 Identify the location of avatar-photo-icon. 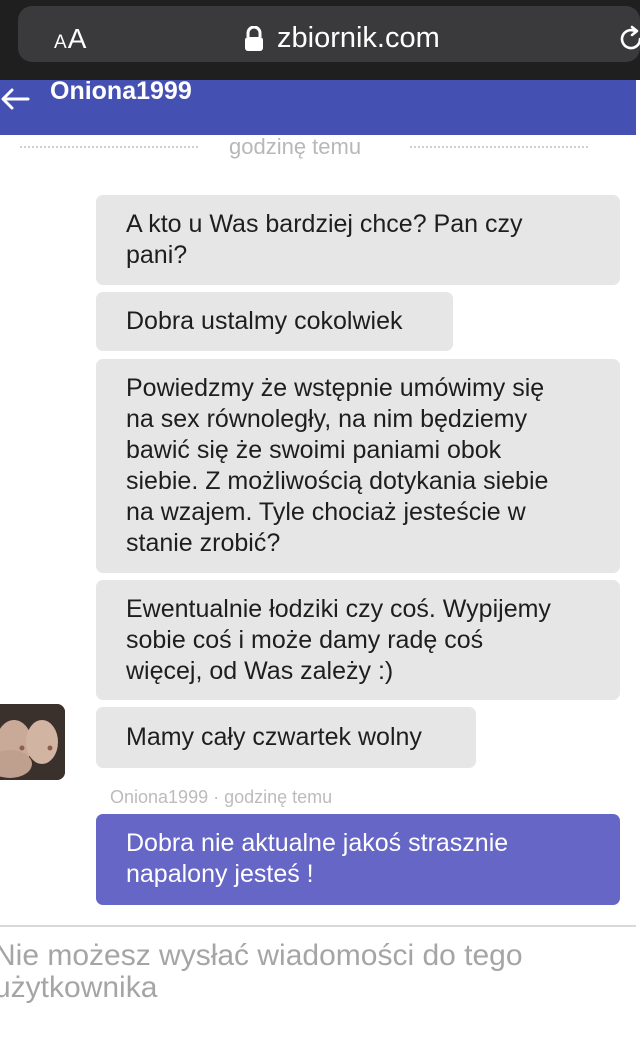
(32, 742).